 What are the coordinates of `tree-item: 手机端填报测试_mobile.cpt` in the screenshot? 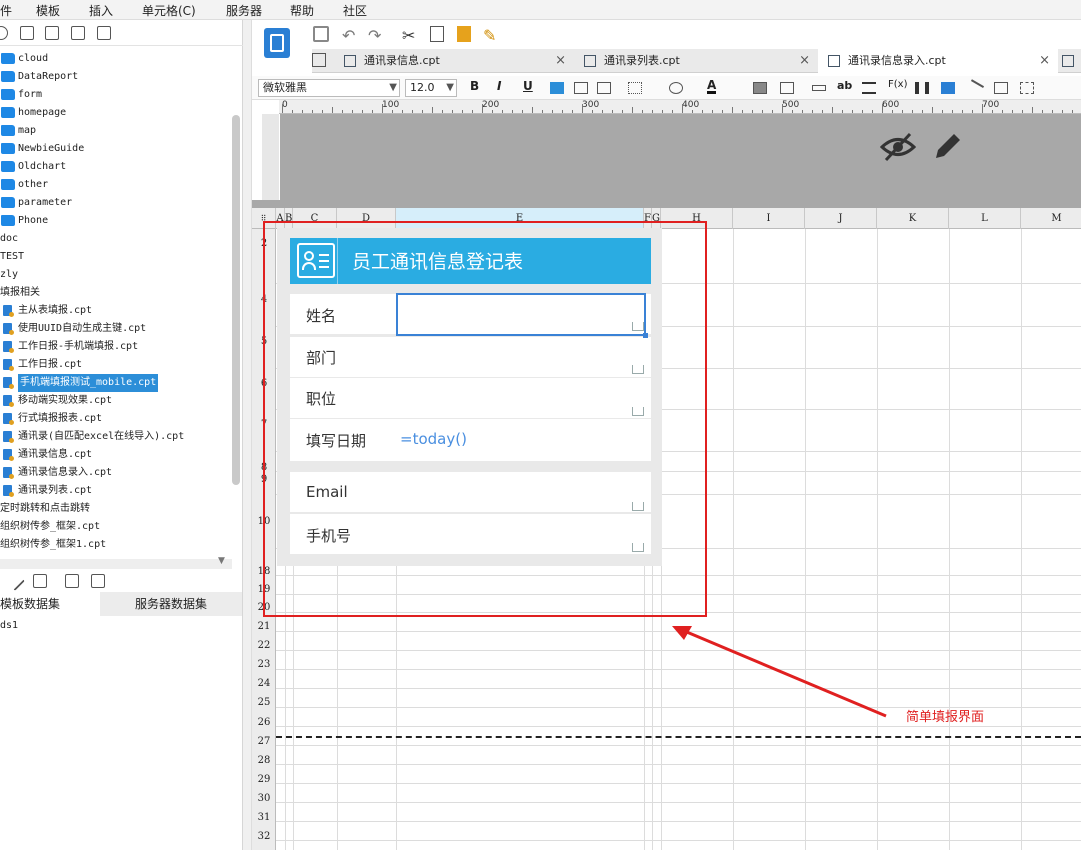 It's located at (116, 383).